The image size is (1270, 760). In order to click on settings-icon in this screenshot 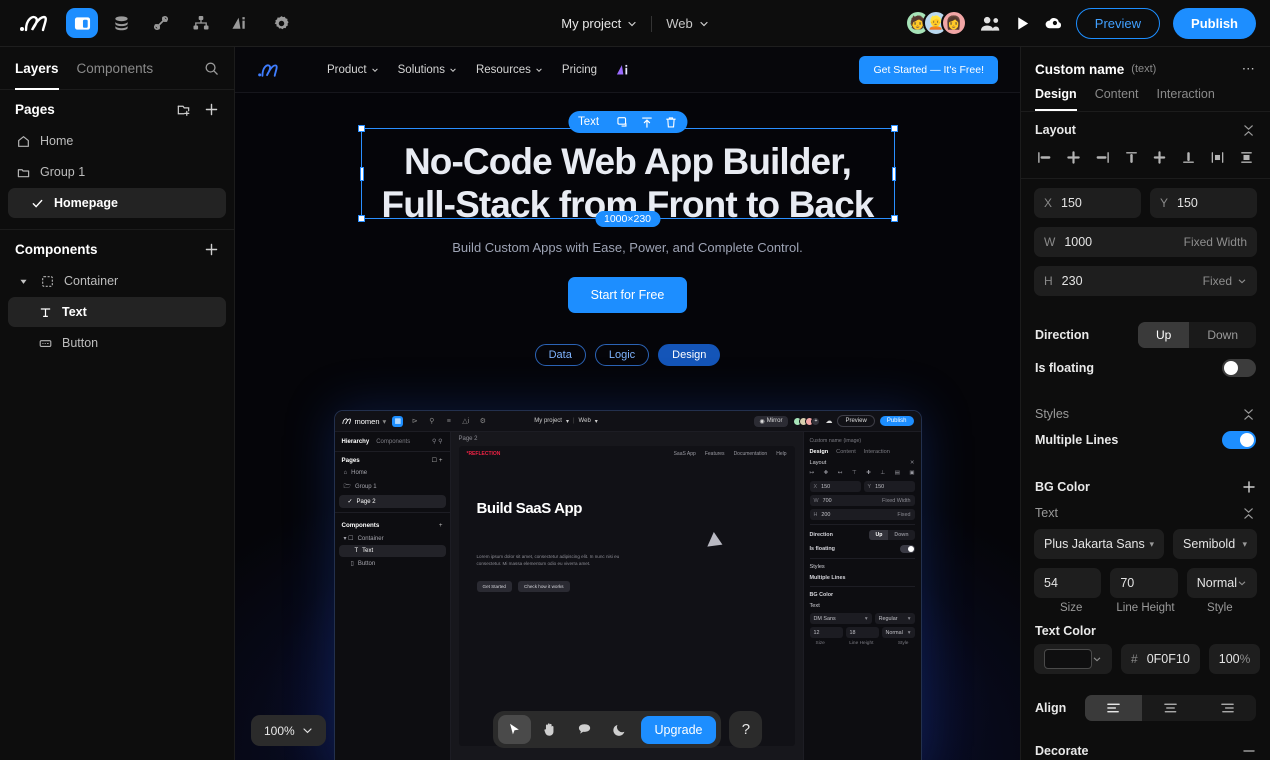, I will do `click(281, 23)`.